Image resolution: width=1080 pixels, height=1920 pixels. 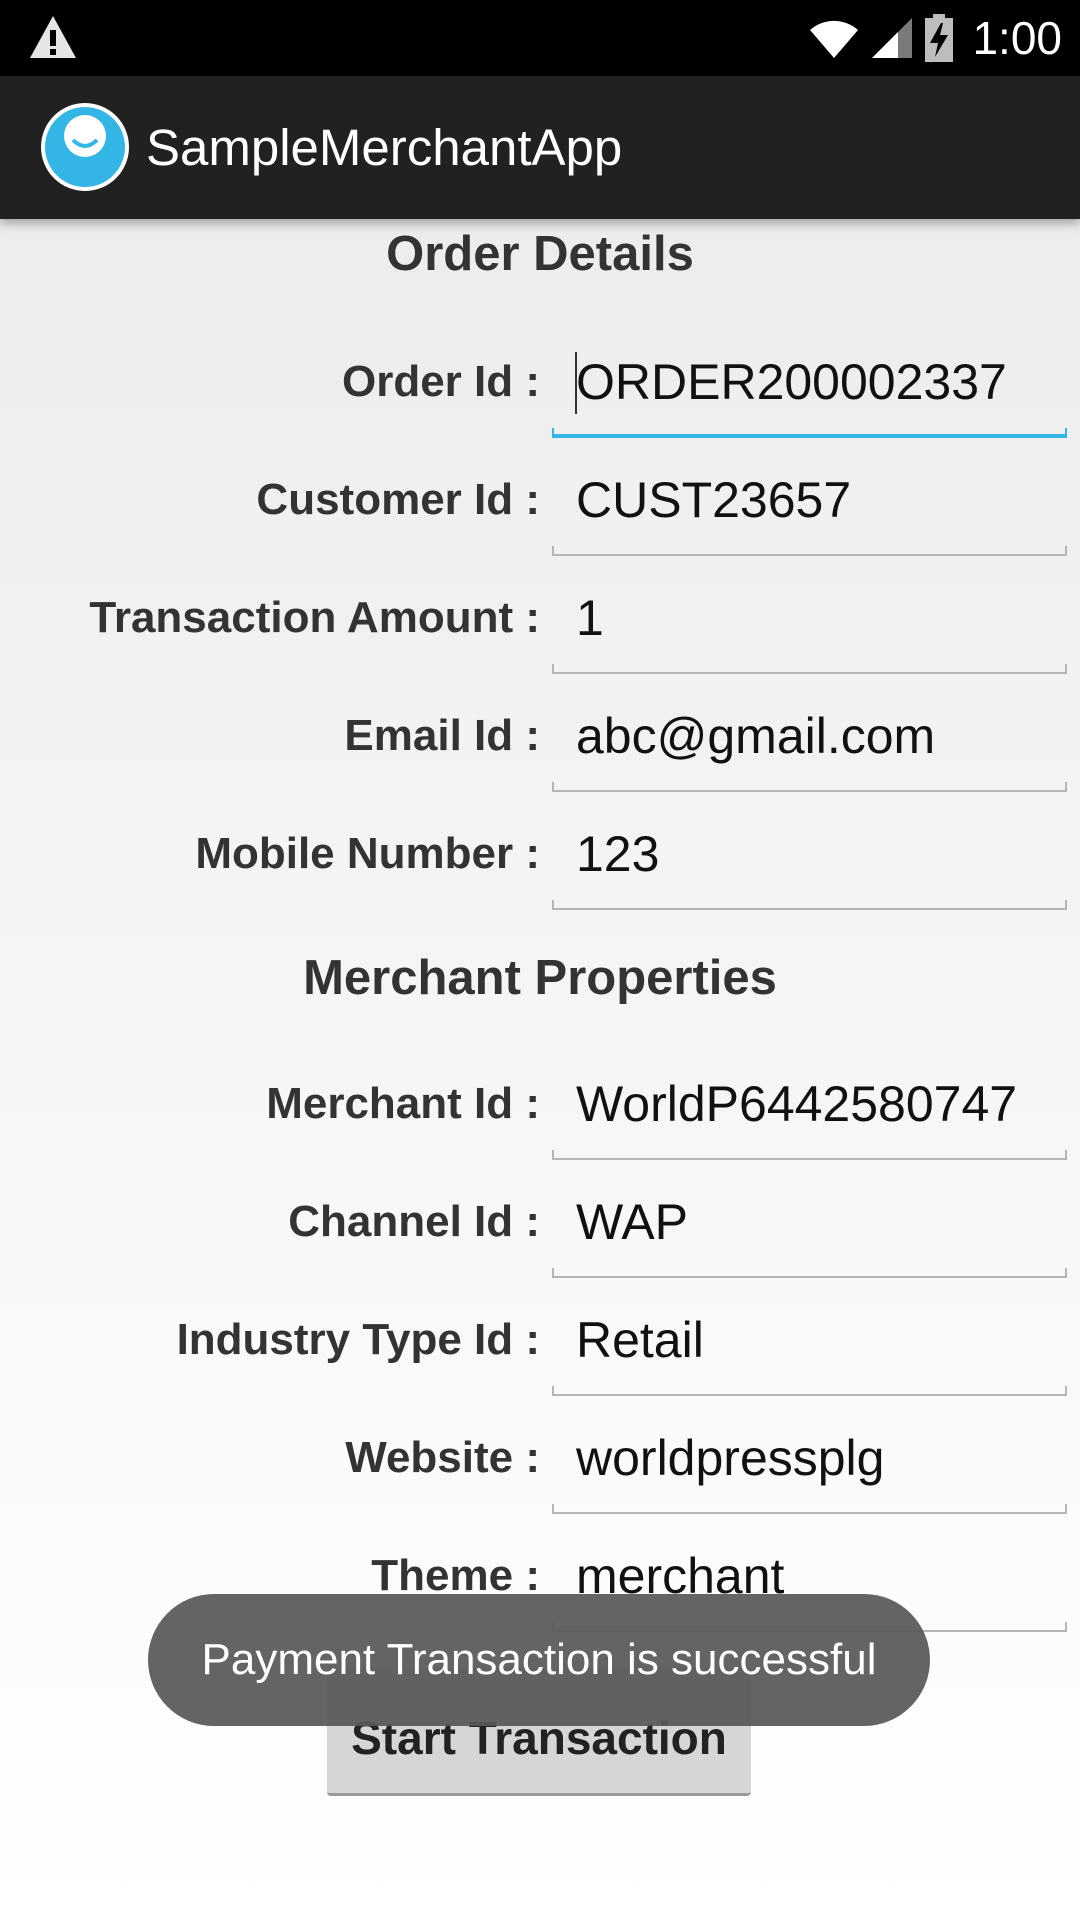 I want to click on transaction-amount-label: Transaction Amount :, so click(x=314, y=617).